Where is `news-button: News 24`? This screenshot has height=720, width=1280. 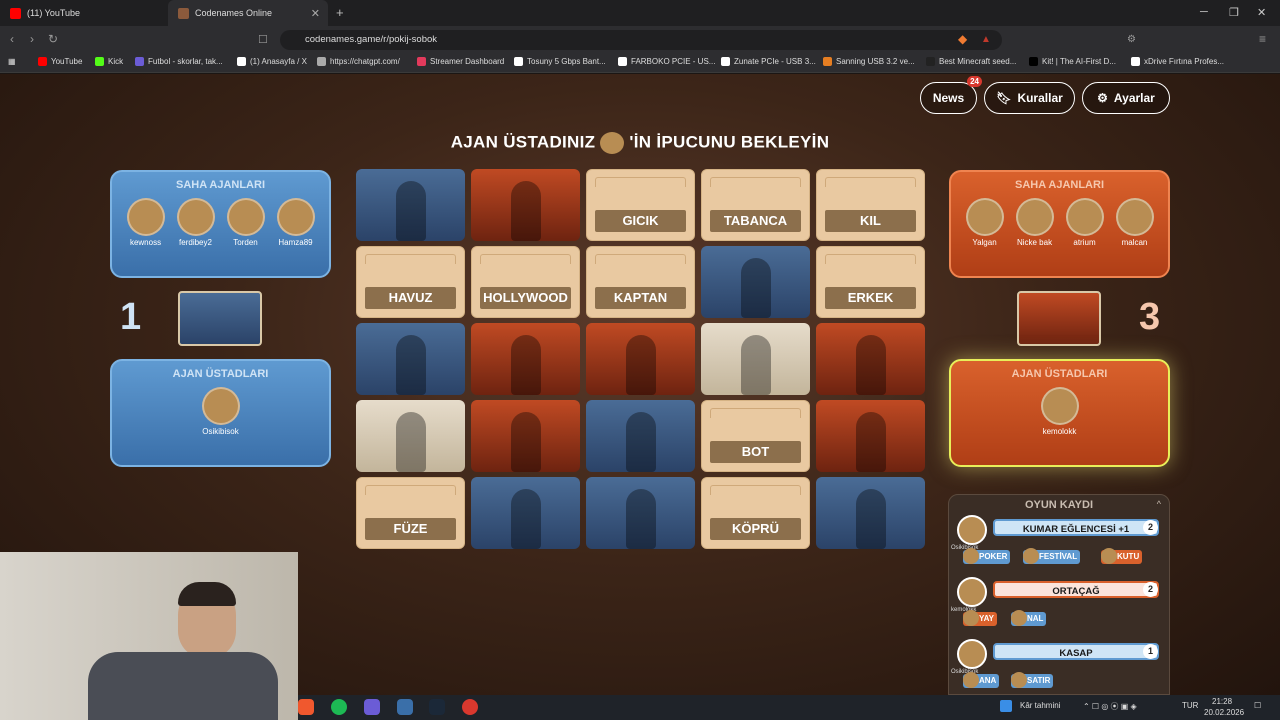 news-button: News 24 is located at coordinates (951, 95).